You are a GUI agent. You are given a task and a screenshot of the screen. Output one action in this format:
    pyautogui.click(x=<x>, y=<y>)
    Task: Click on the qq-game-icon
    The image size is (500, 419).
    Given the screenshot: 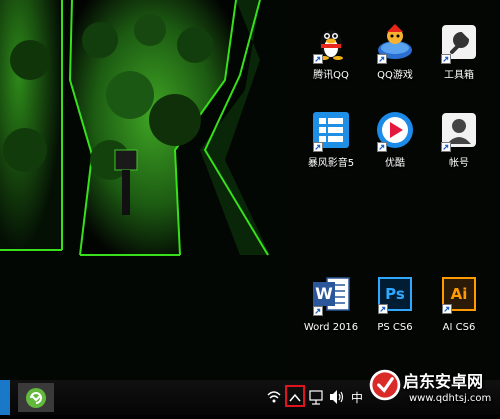 What is the action you would take?
    pyautogui.click(x=395, y=42)
    